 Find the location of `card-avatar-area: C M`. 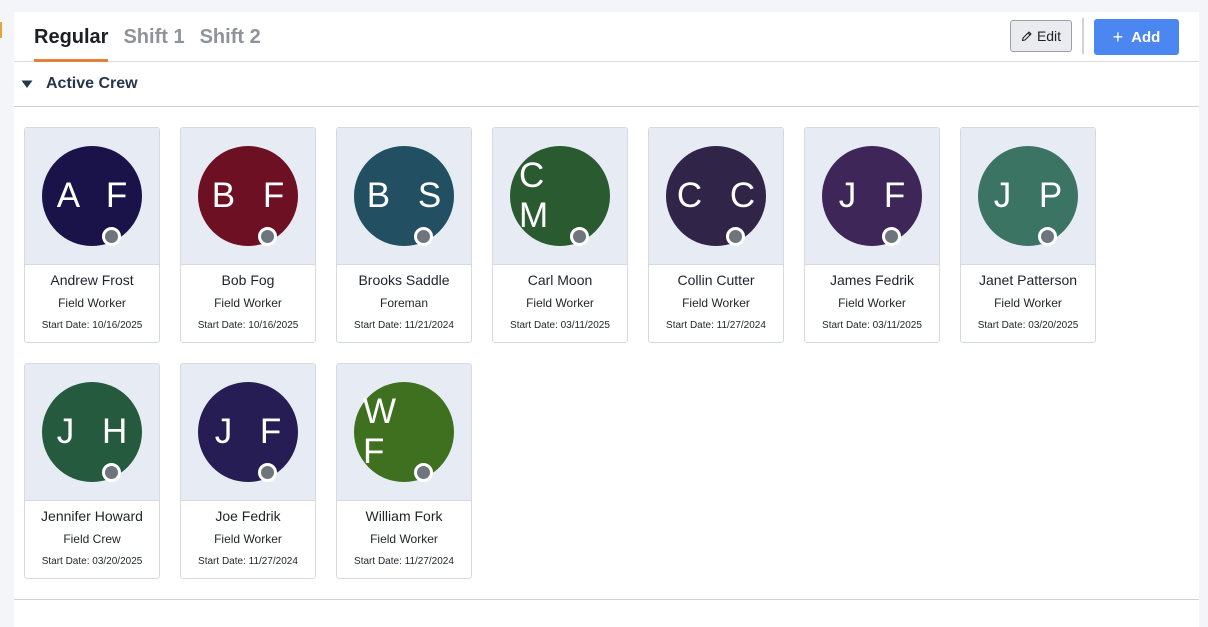

card-avatar-area: C M is located at coordinates (560, 196).